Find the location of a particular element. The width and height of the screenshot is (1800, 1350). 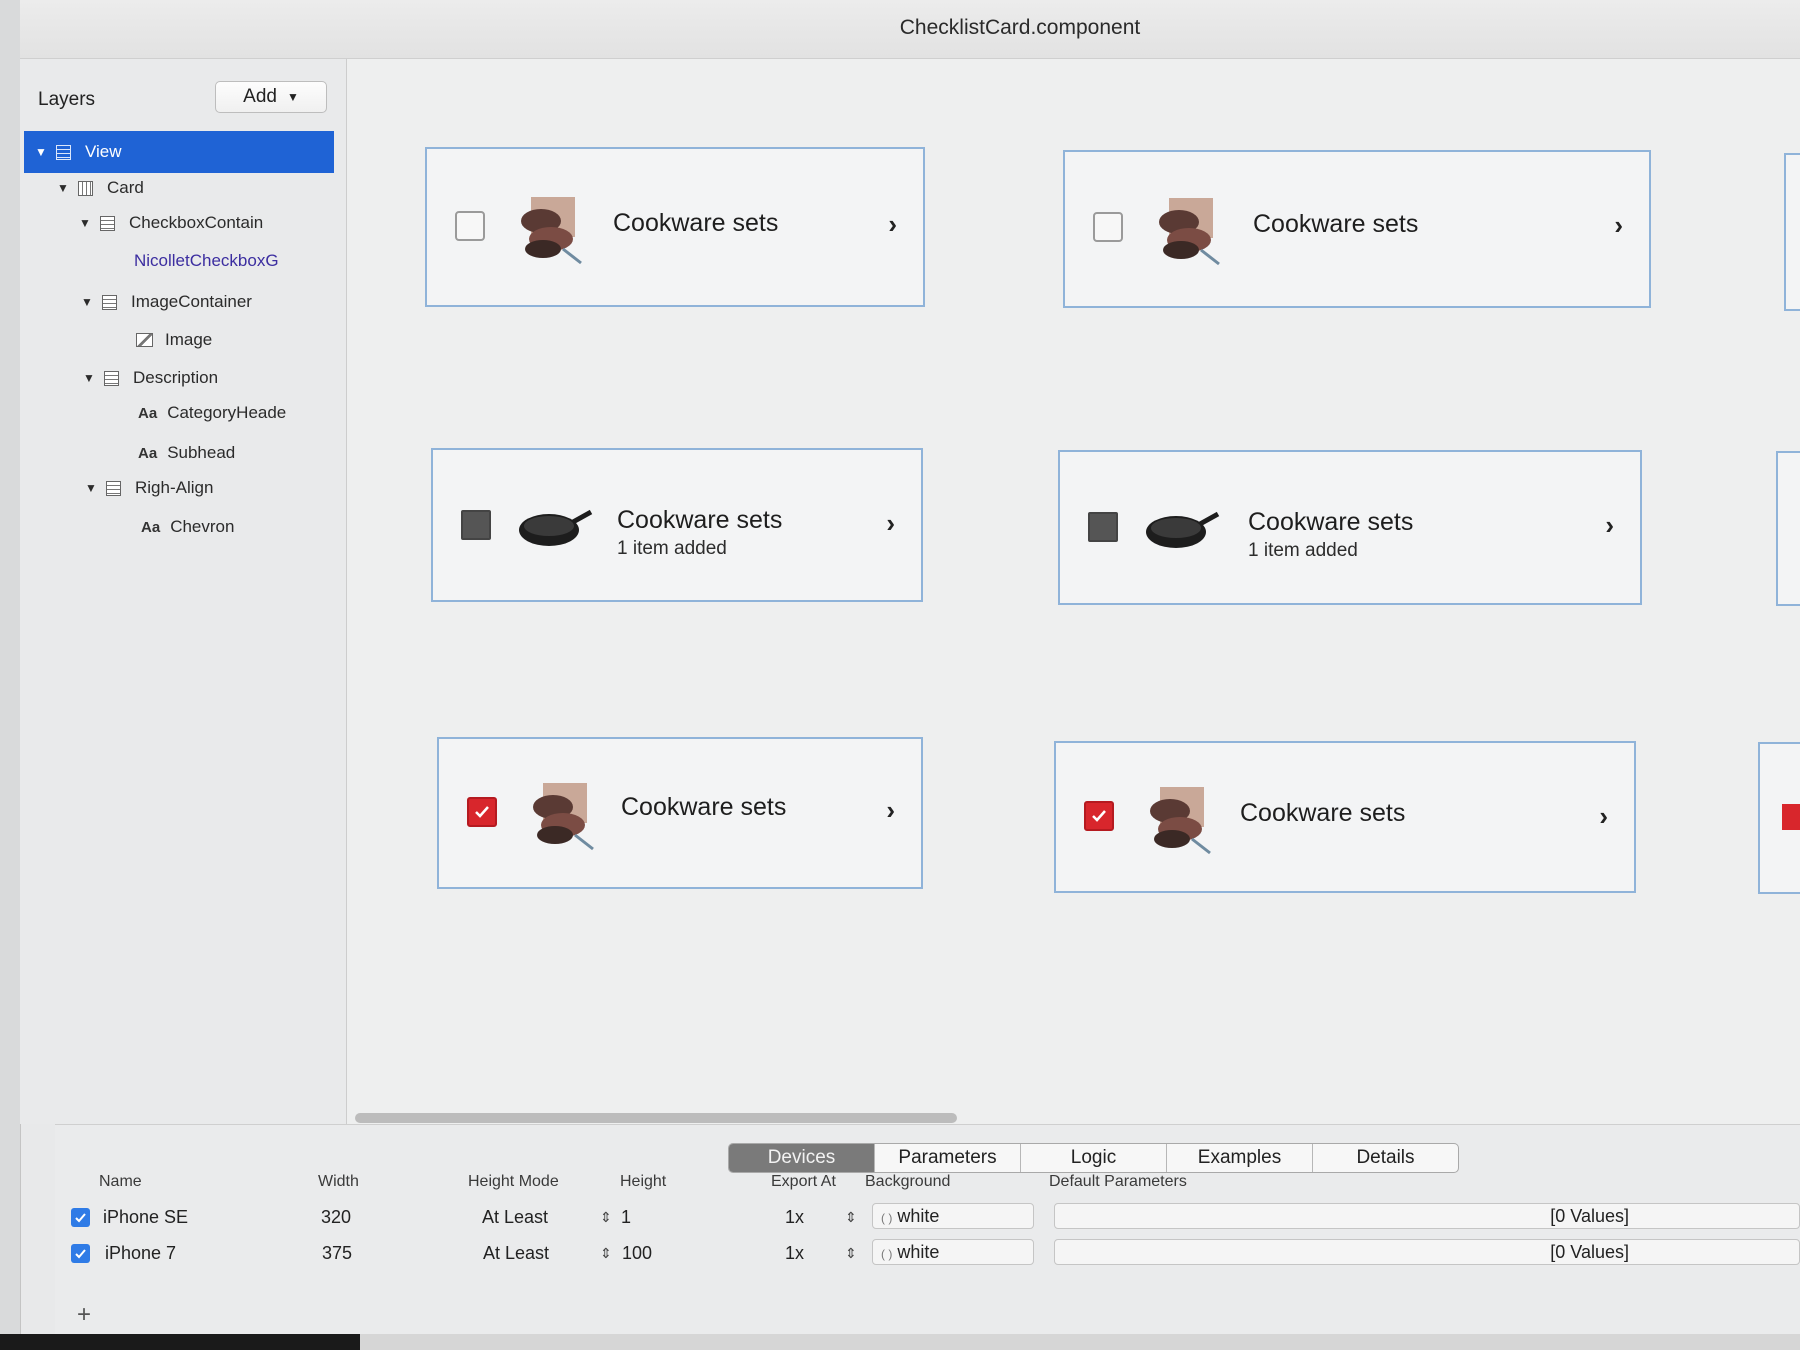

device-height: 1 is located at coordinates (626, 1217).